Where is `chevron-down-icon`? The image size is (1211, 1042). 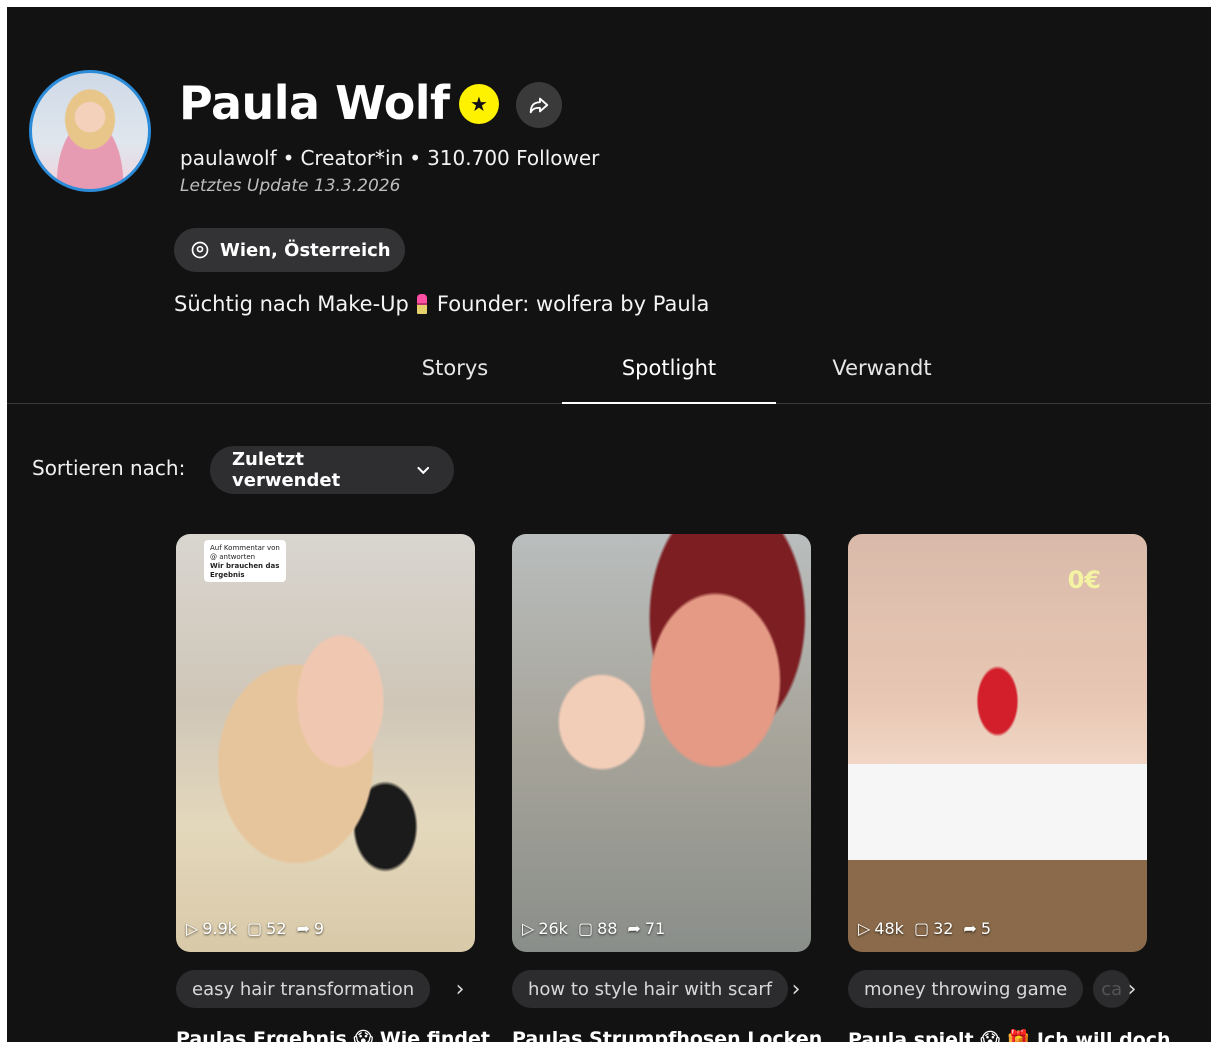 chevron-down-icon is located at coordinates (423, 470).